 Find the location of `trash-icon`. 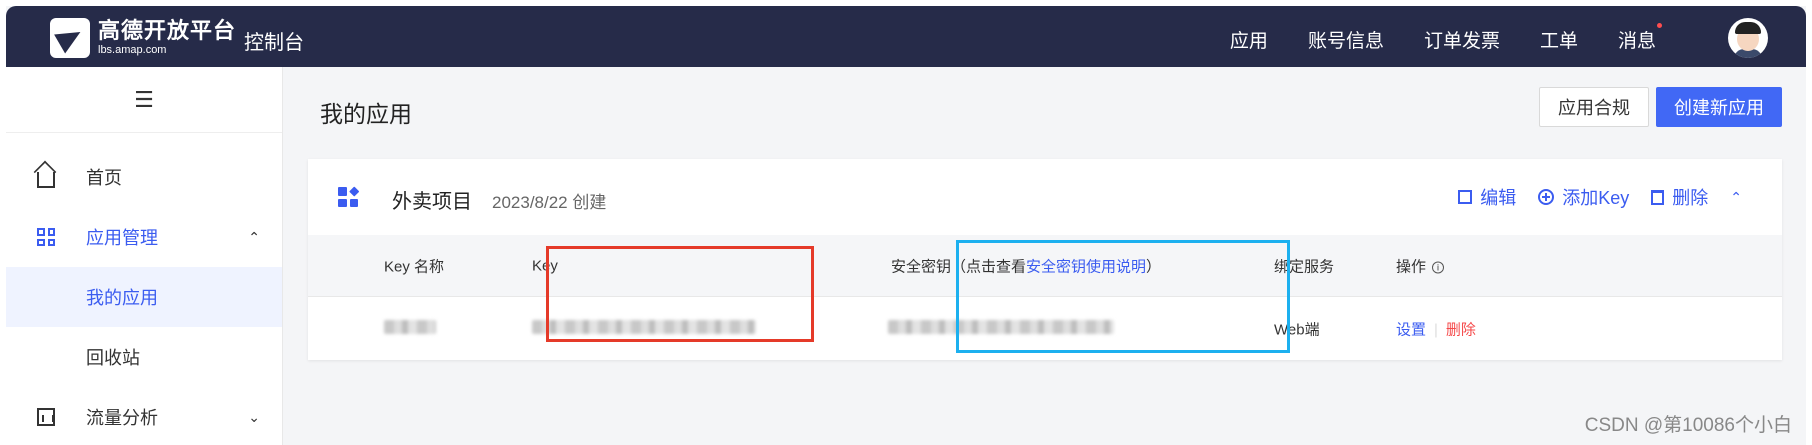

trash-icon is located at coordinates (1658, 197).